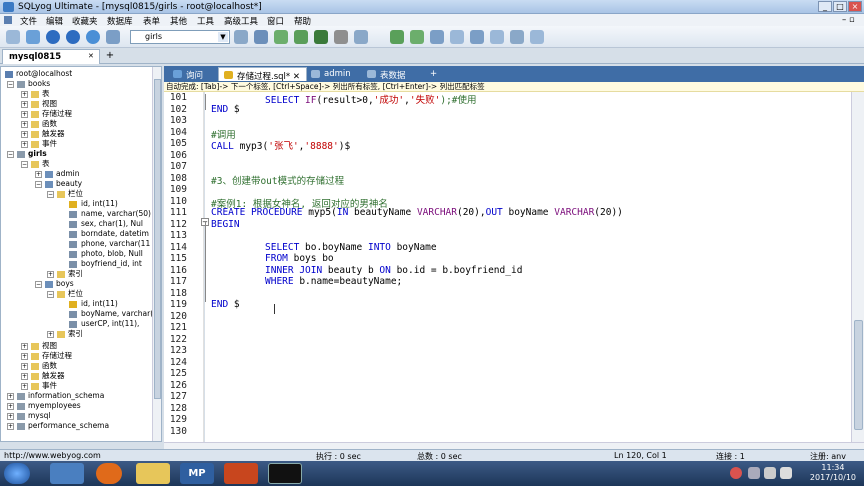  Describe the element at coordinates (70, 274) in the screenshot. I see `tree-beauty-indexes: 索引` at that location.